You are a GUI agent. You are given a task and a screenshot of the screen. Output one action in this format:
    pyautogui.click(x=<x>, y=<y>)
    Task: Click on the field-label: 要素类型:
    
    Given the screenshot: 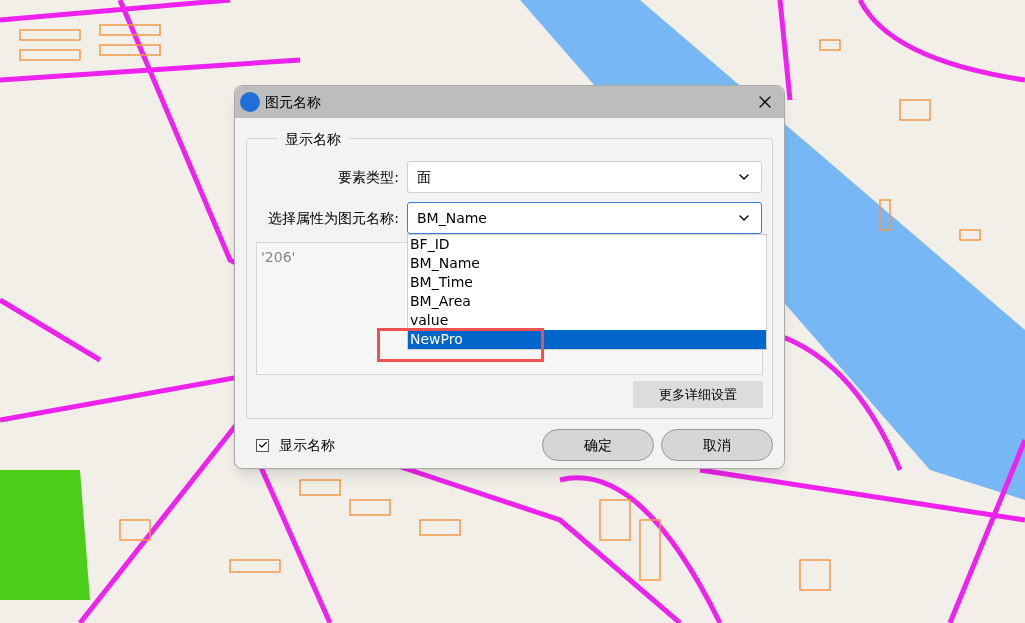 What is the action you would take?
    pyautogui.click(x=368, y=177)
    